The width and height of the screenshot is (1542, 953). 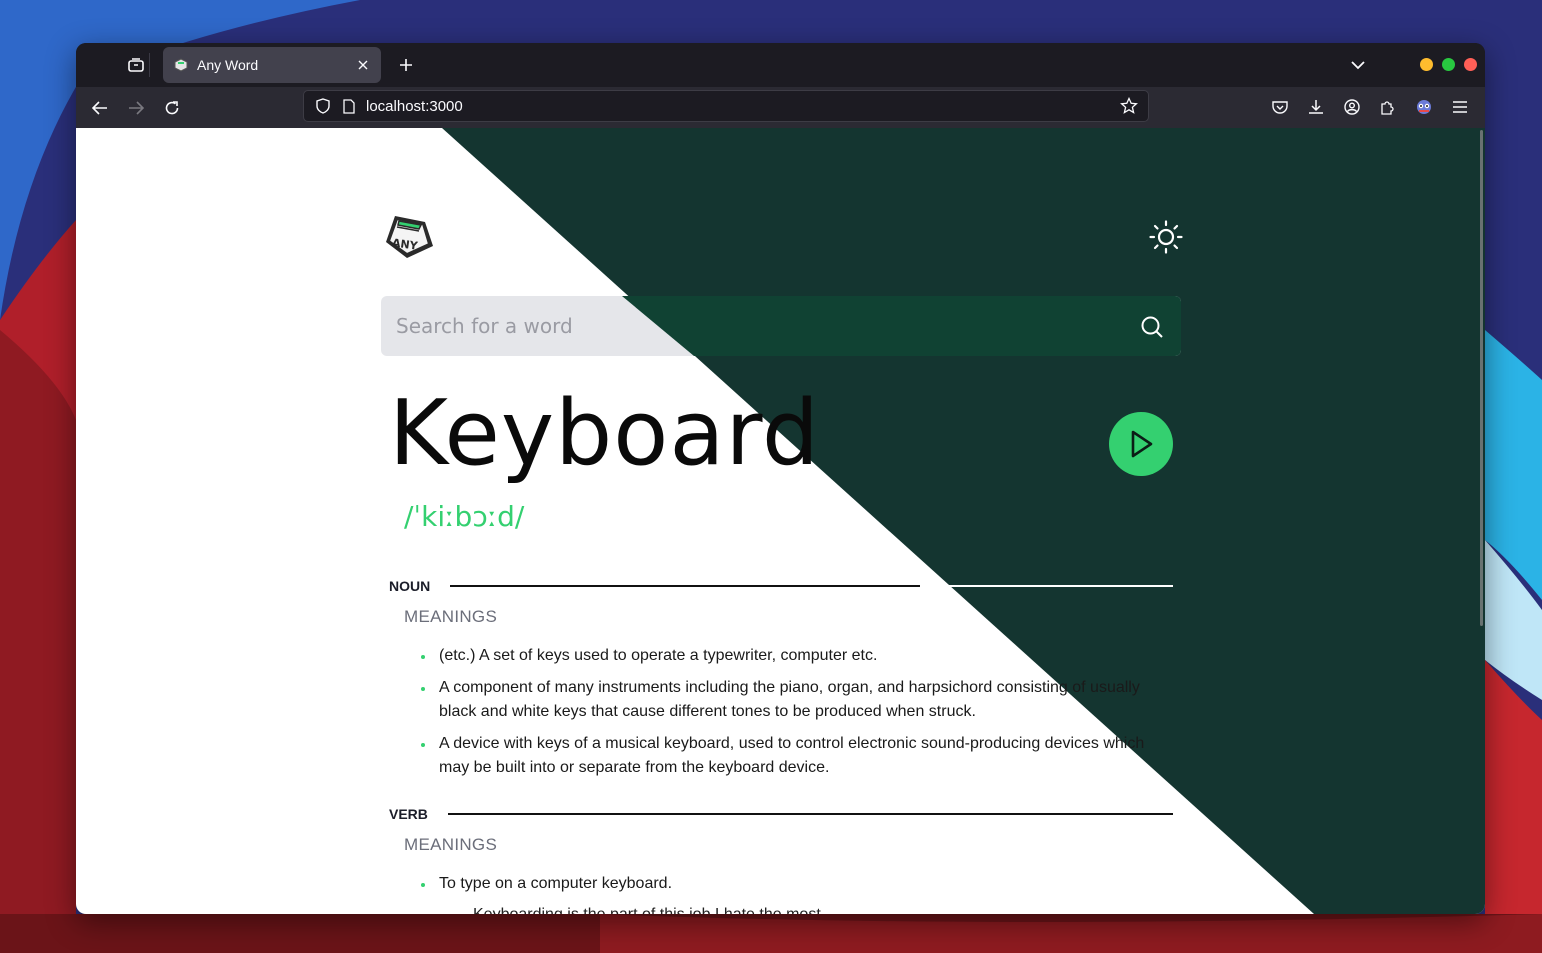 I want to click on extensions-icon, so click(x=1388, y=107).